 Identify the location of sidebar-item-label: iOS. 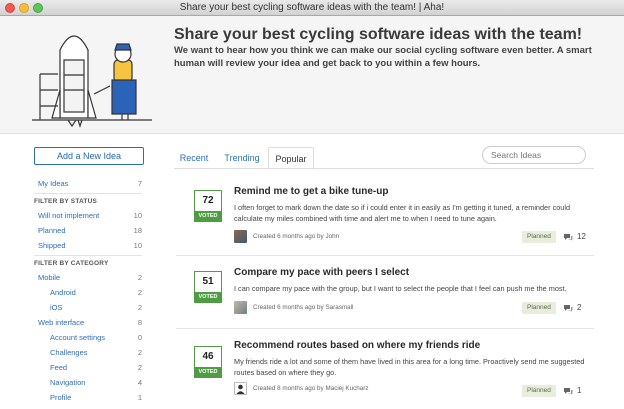
(56, 307).